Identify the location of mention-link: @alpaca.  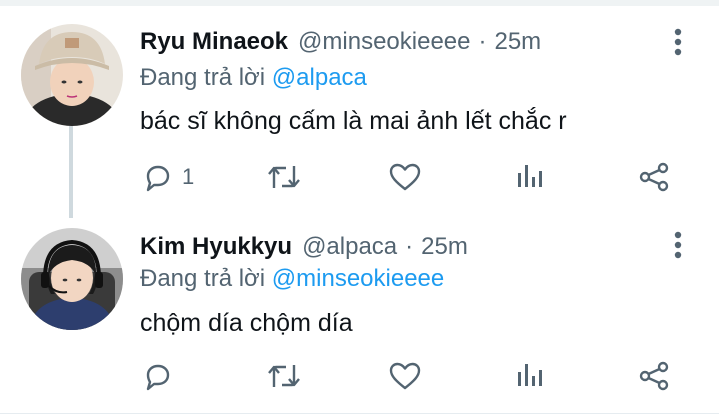
(319, 77).